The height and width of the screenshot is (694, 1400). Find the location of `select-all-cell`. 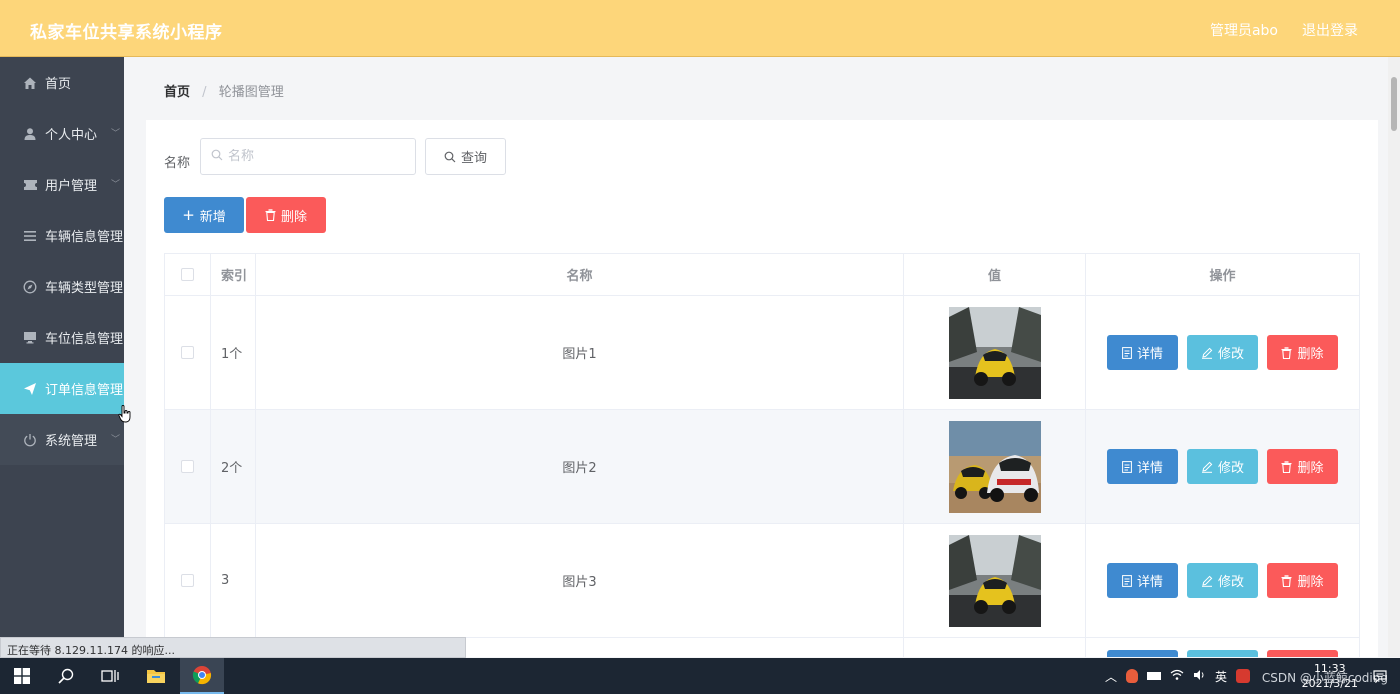

select-all-cell is located at coordinates (188, 274).